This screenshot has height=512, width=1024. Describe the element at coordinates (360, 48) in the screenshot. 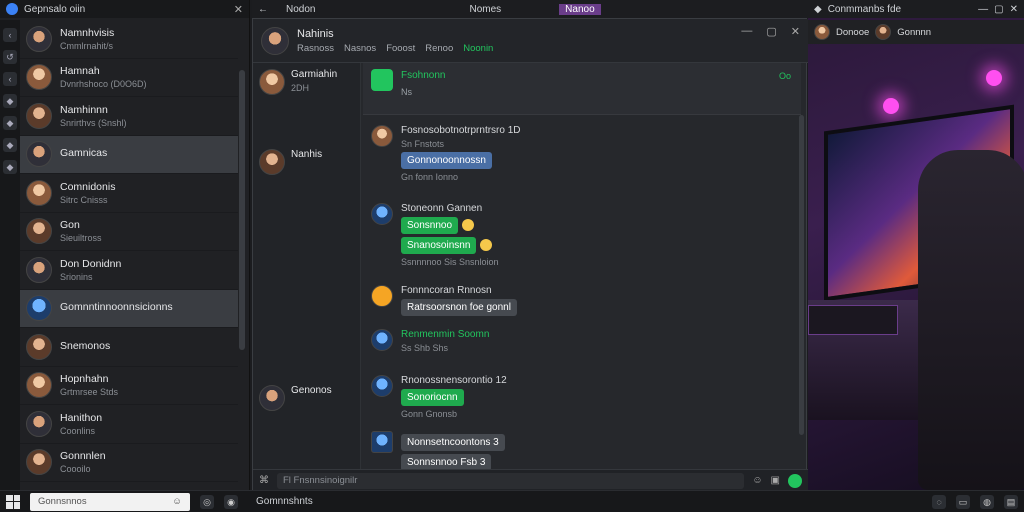

I see `tab-item: Nasnos` at that location.